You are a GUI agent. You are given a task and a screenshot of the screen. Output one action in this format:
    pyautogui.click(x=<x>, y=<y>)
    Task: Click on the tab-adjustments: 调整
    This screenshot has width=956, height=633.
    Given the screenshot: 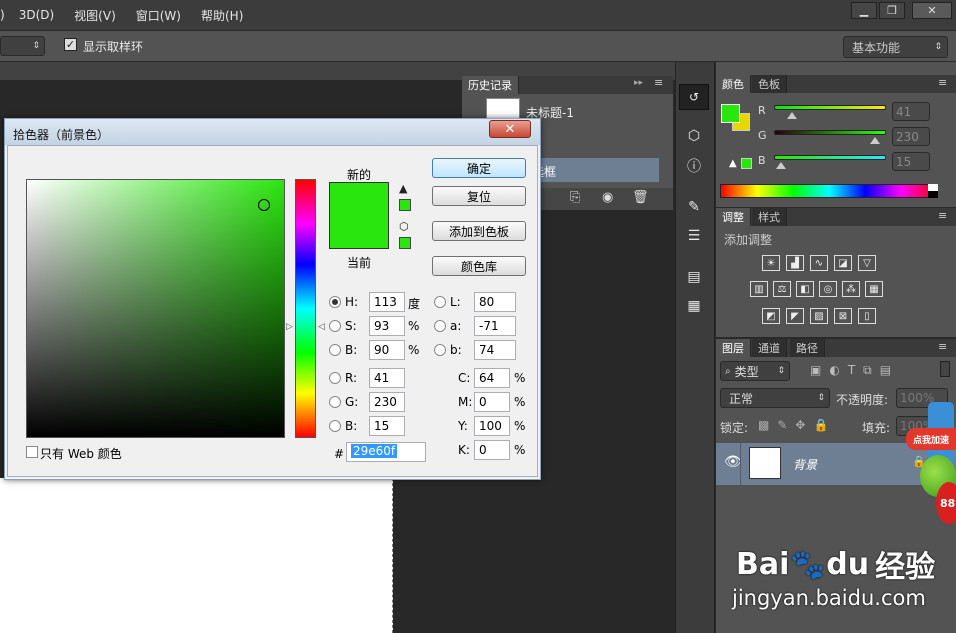 What is the action you would take?
    pyautogui.click(x=733, y=217)
    